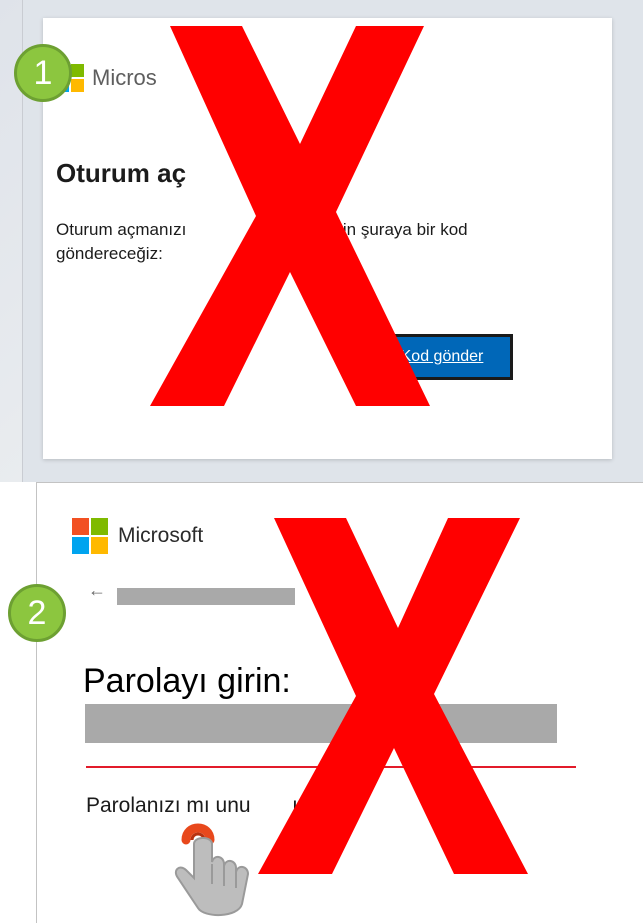 This screenshot has height=923, width=643. Describe the element at coordinates (109, 253) in the screenshot. I see `description-line-2: göndereceğiz:` at that location.